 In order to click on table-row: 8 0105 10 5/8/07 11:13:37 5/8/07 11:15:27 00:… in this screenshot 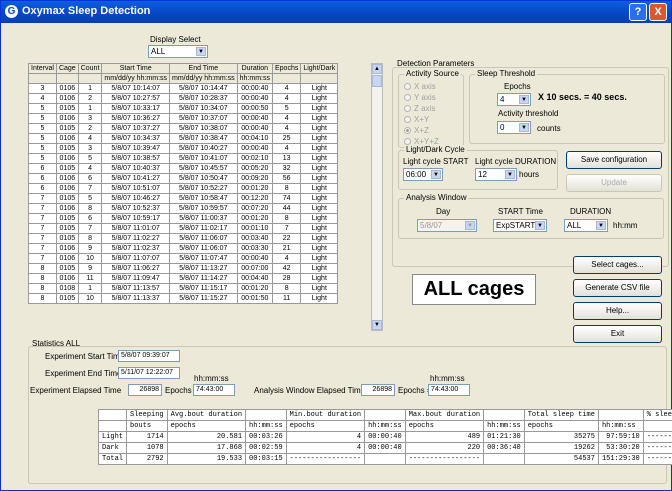, I will do `click(183, 298)`.